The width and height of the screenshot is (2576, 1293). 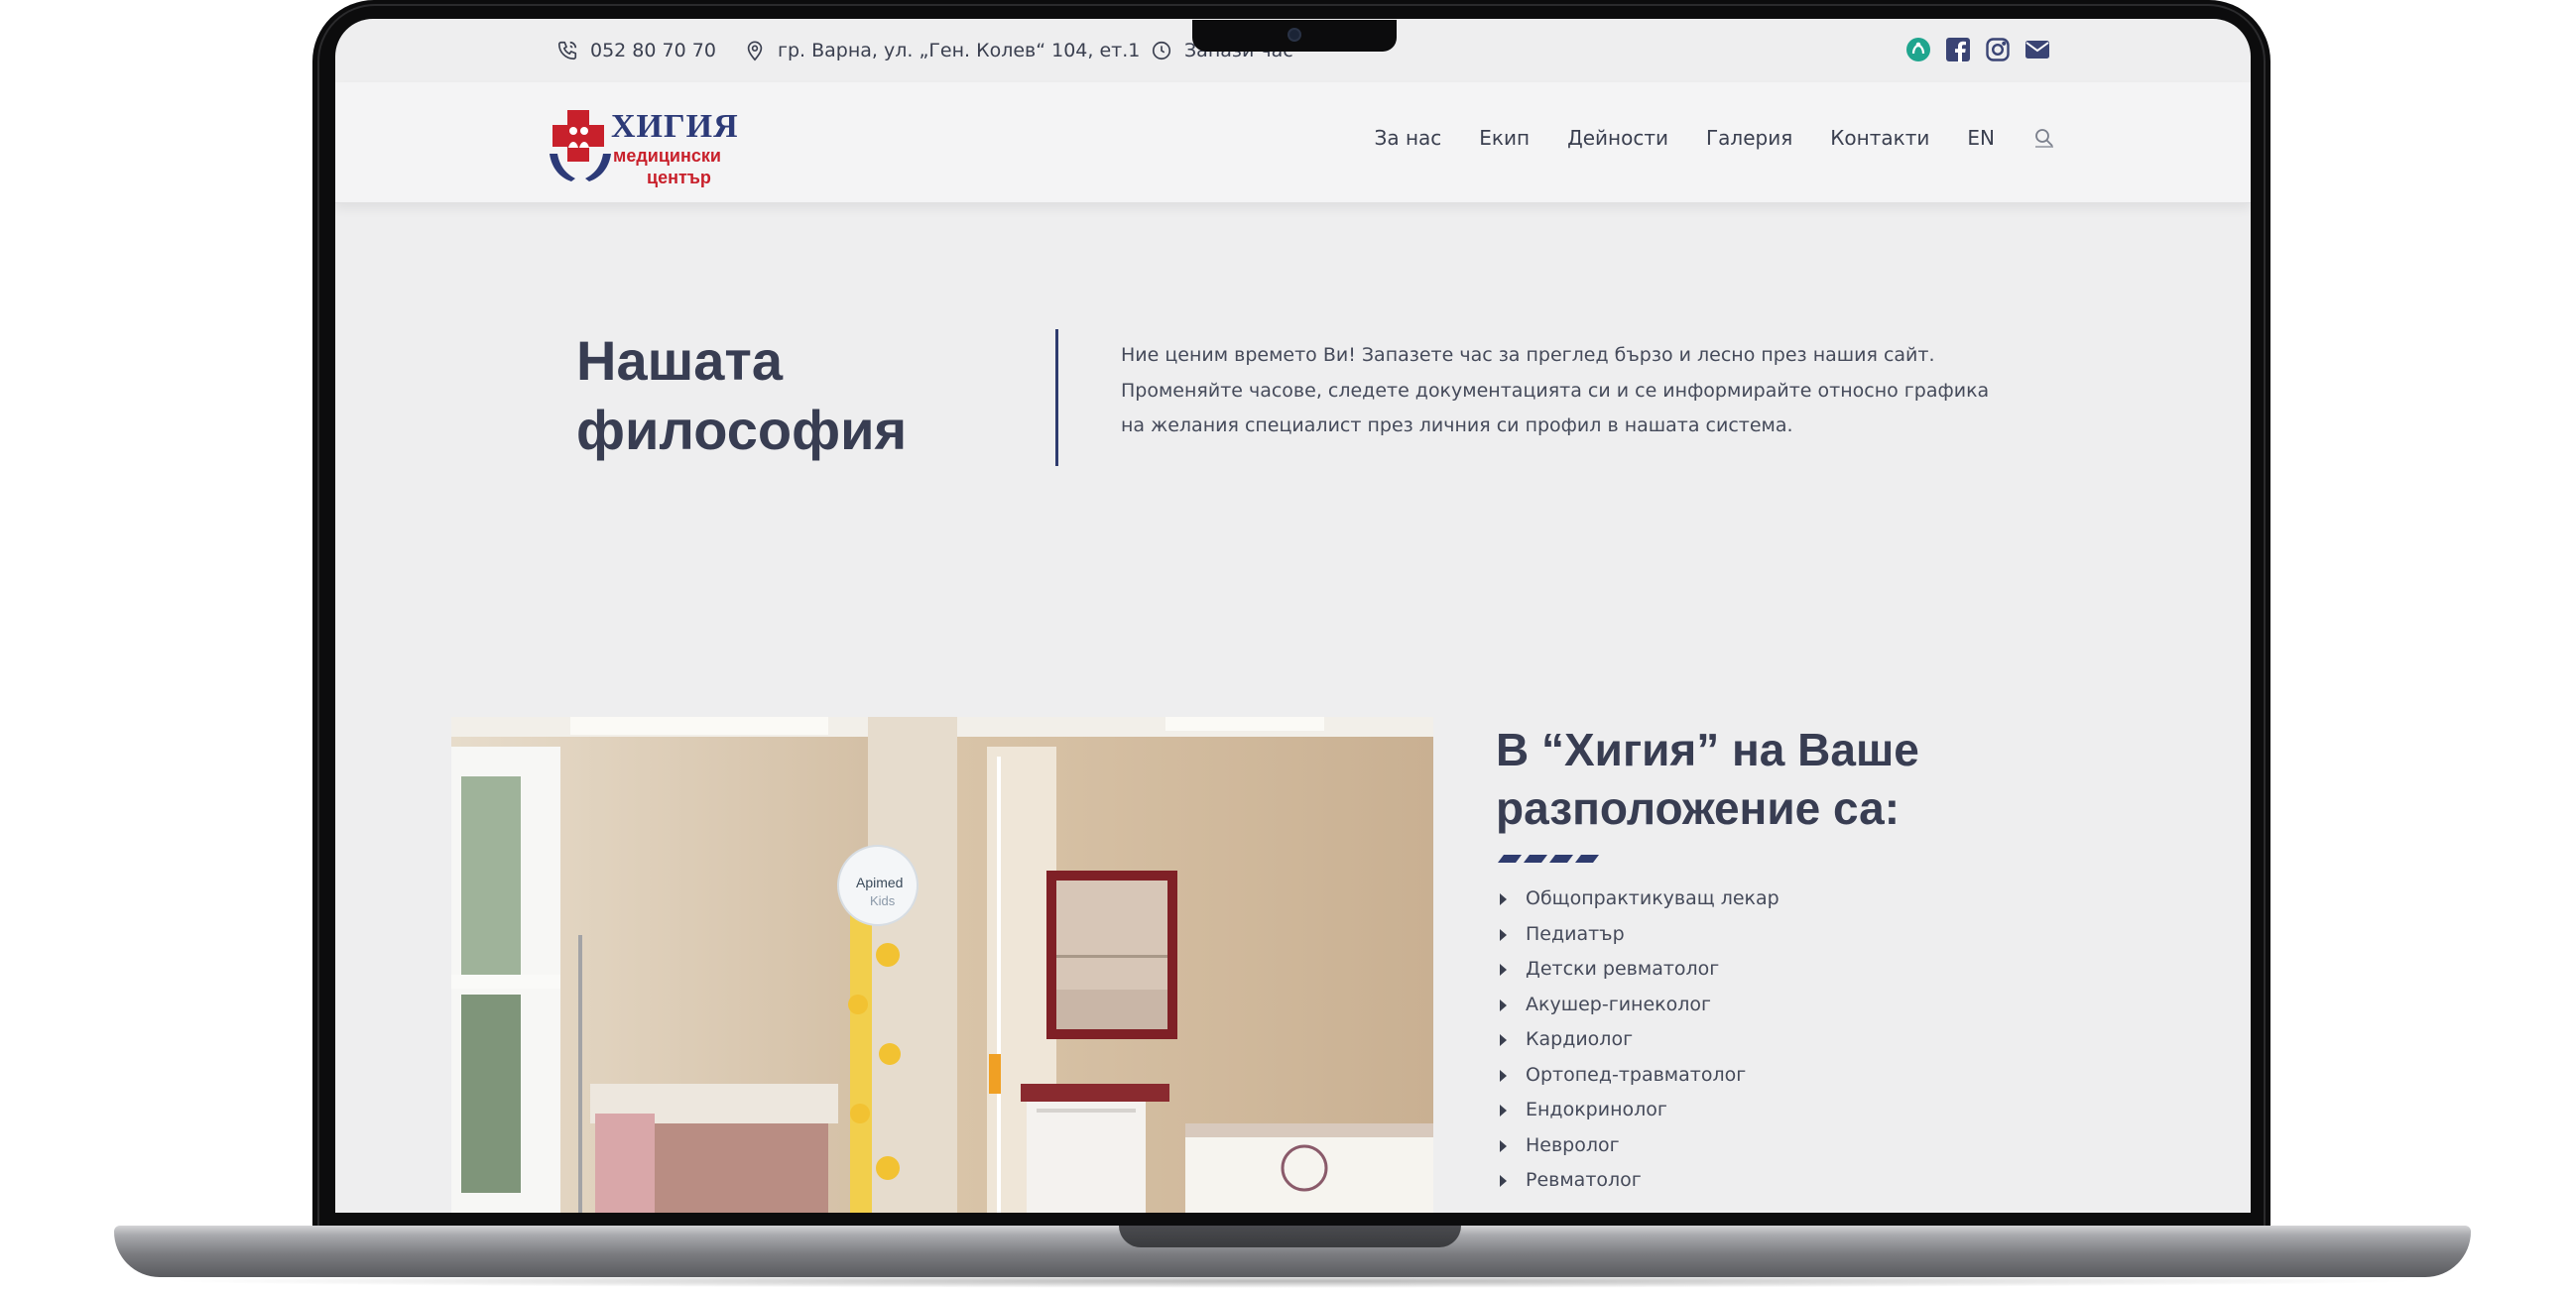 I want to click on phone-link: 052 80 70 70, so click(x=636, y=50).